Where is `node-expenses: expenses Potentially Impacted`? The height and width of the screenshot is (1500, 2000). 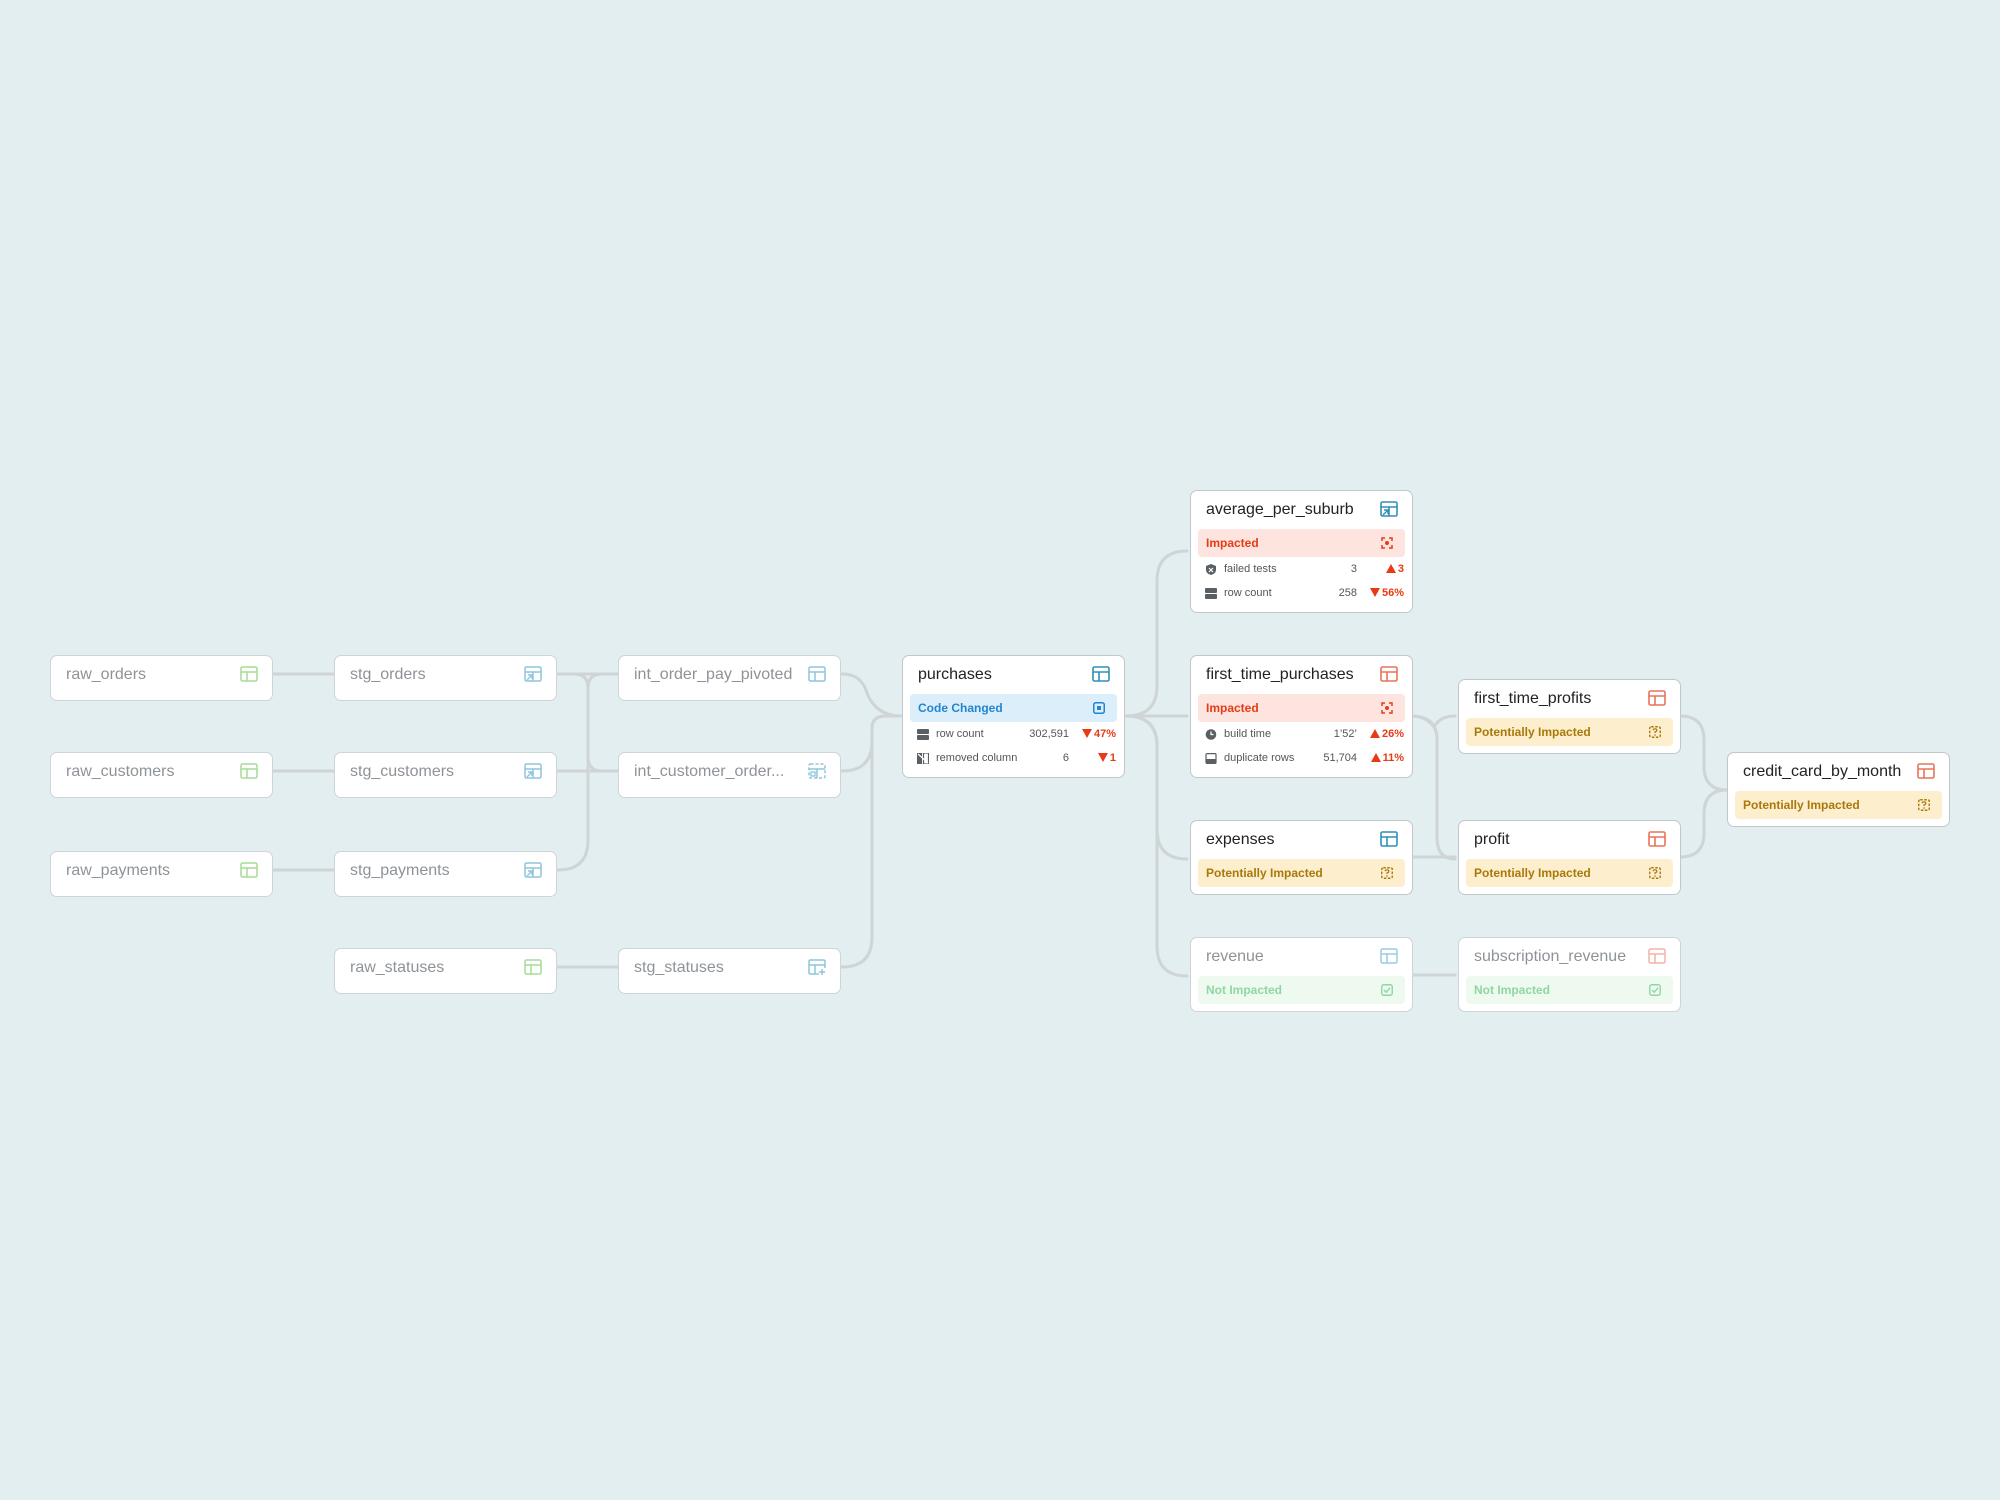 node-expenses: expenses Potentially Impacted is located at coordinates (1301, 857).